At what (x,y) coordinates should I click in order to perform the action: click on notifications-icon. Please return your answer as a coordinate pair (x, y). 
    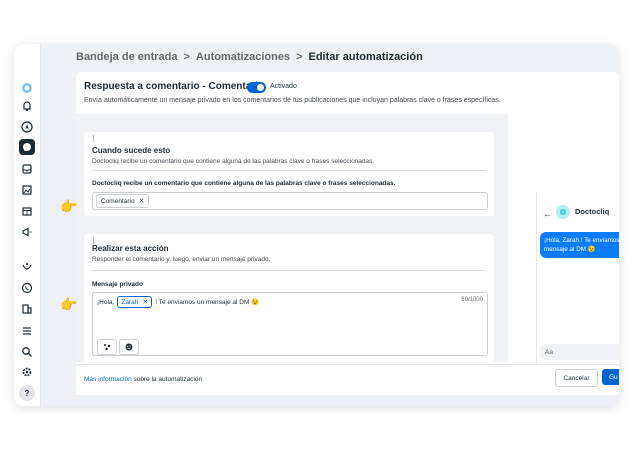
    Looking at the image, I should click on (27, 106).